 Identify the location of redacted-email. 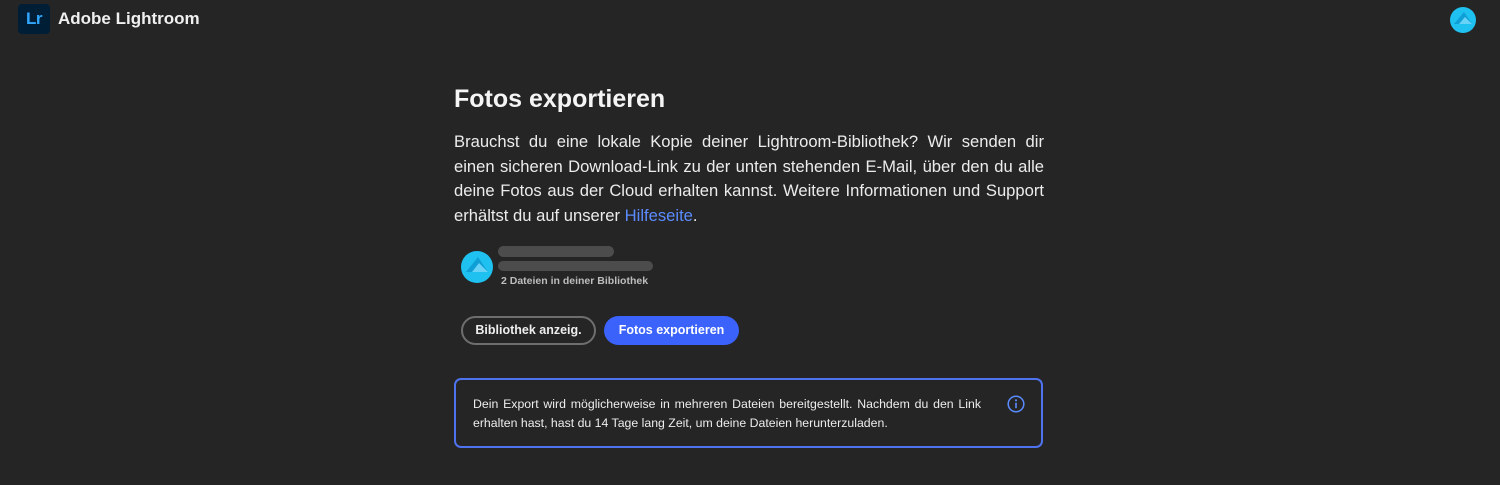
(575, 266).